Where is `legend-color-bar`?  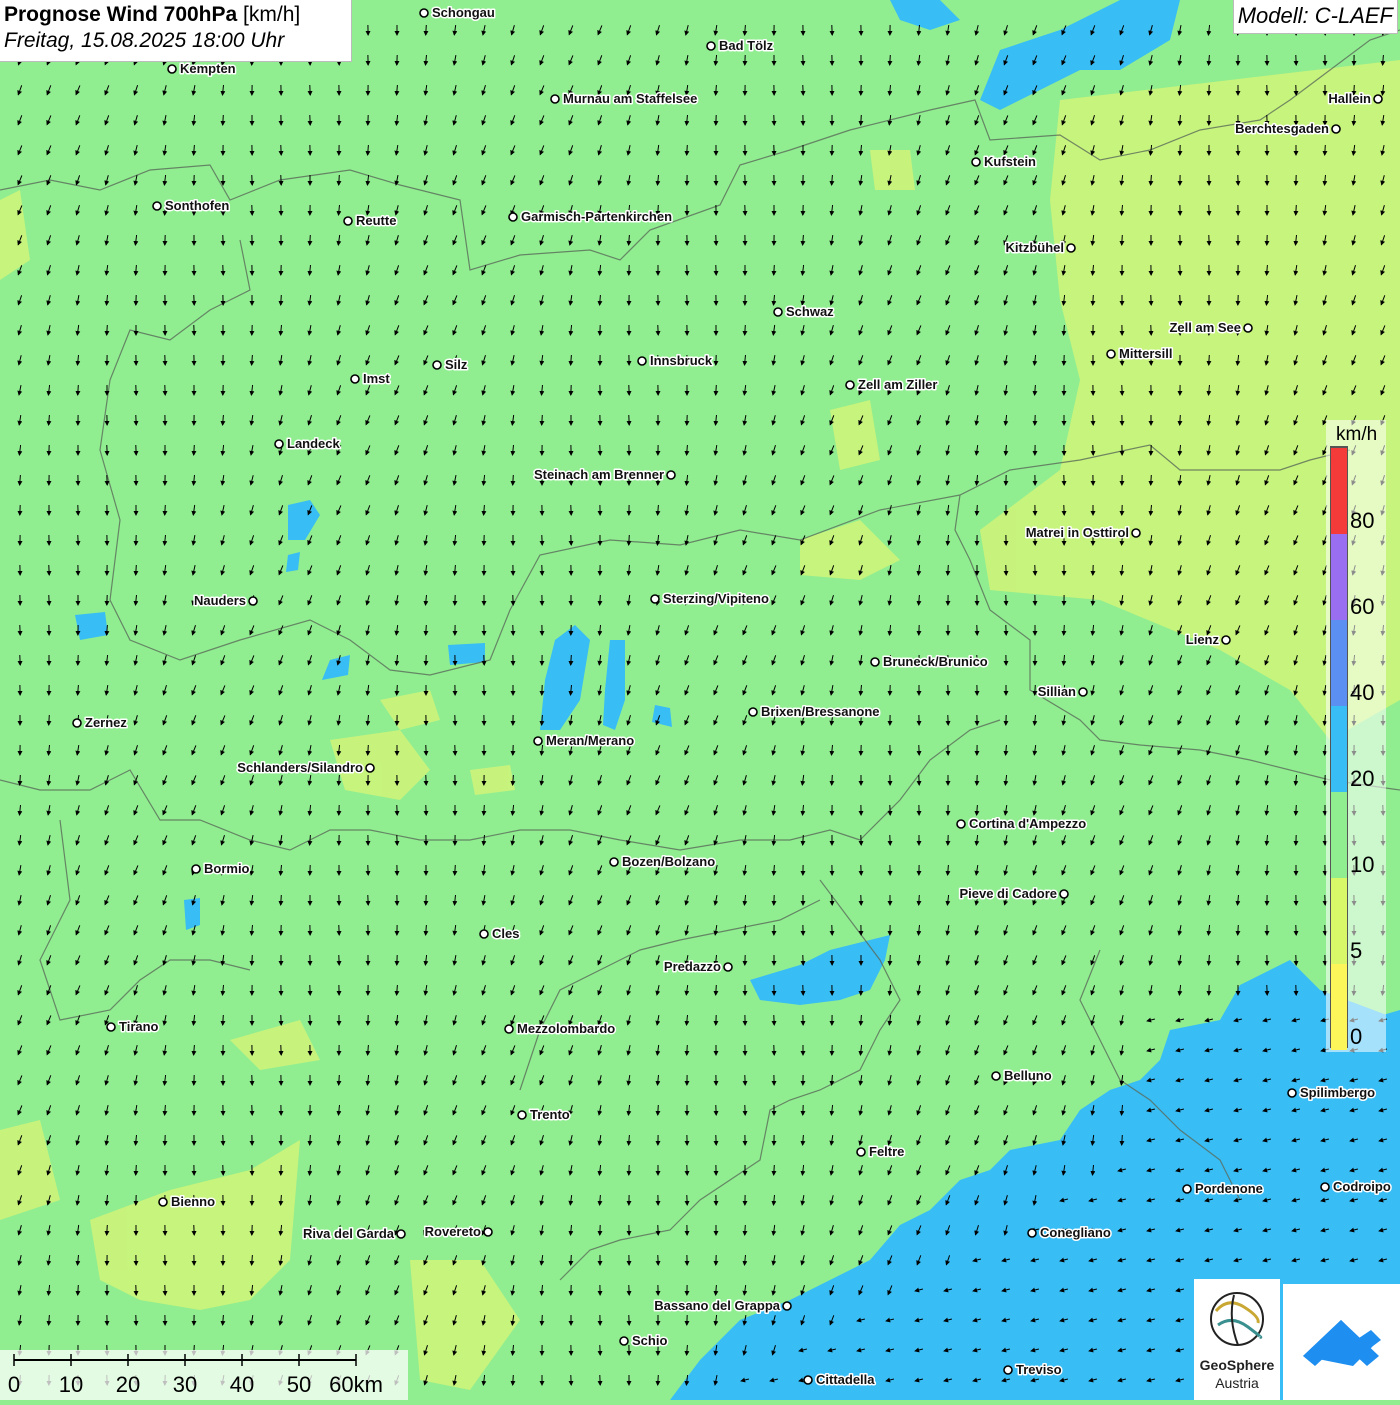
legend-color-bar is located at coordinates (1339, 747).